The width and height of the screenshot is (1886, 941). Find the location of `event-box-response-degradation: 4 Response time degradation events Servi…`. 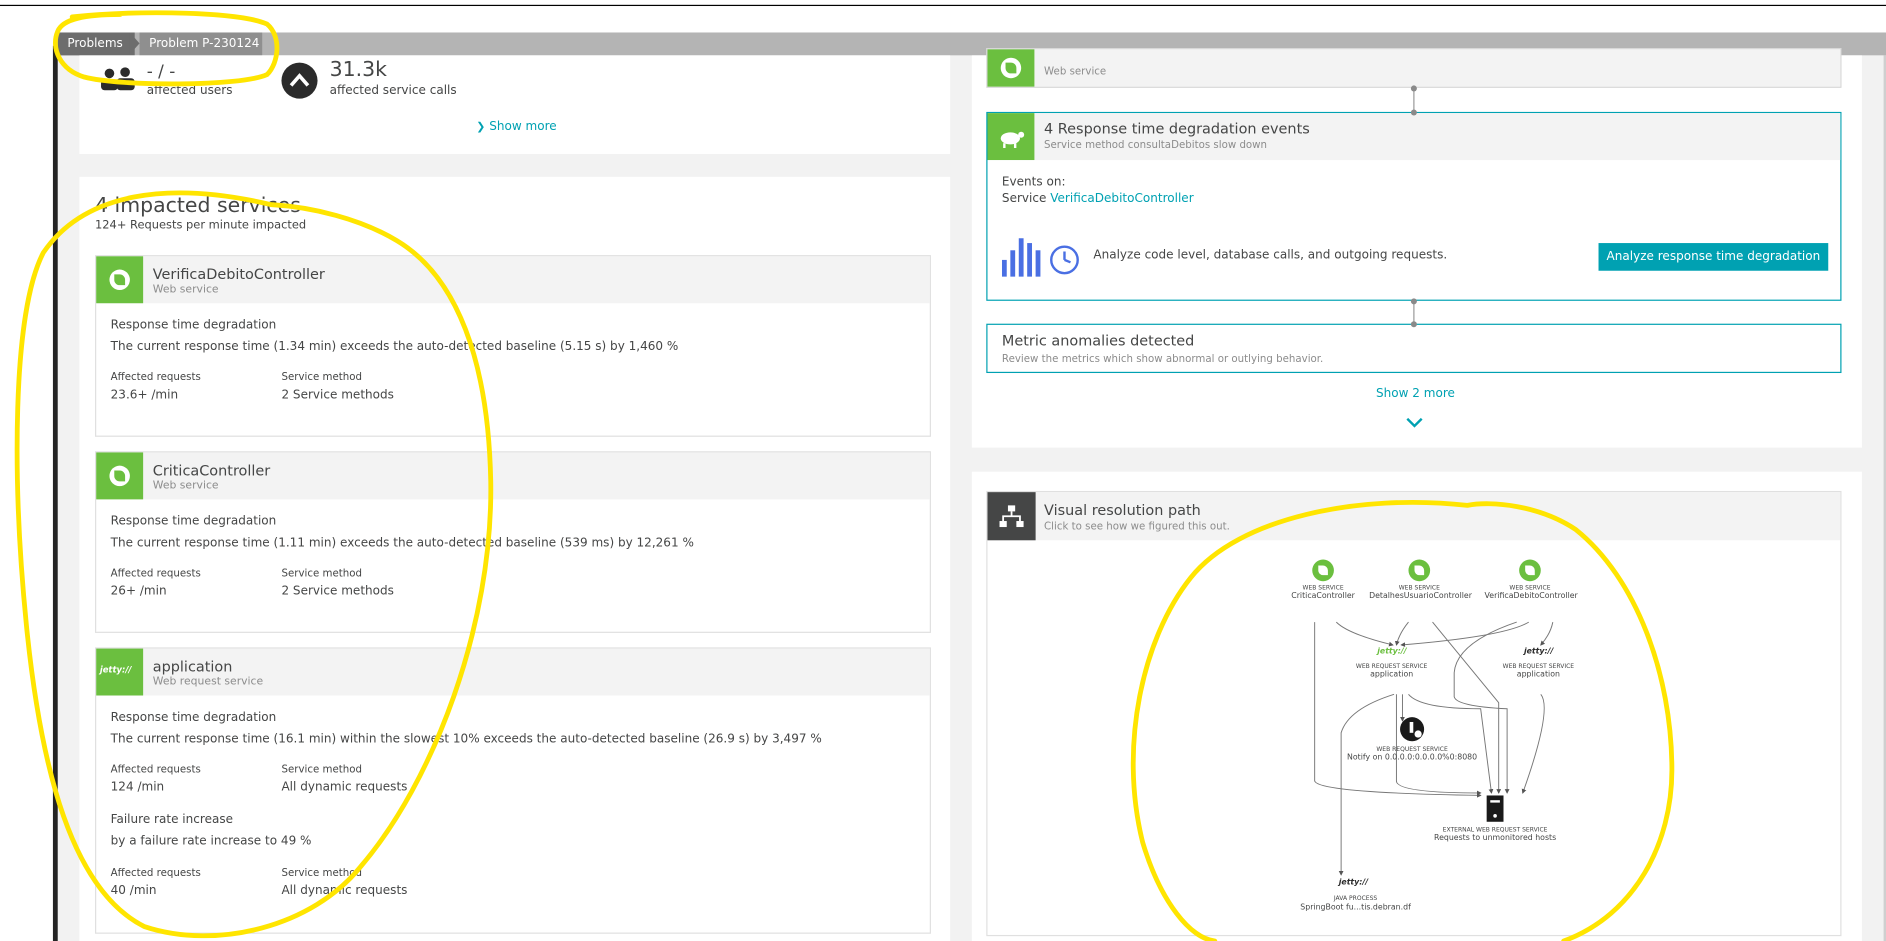

event-box-response-degradation: 4 Response time degradation events Servi… is located at coordinates (1414, 206).